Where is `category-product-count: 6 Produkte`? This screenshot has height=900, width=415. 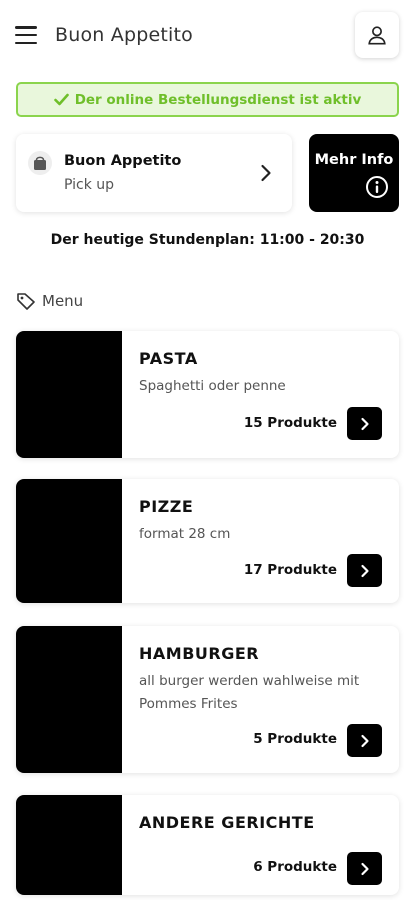 category-product-count: 6 Produkte is located at coordinates (295, 867).